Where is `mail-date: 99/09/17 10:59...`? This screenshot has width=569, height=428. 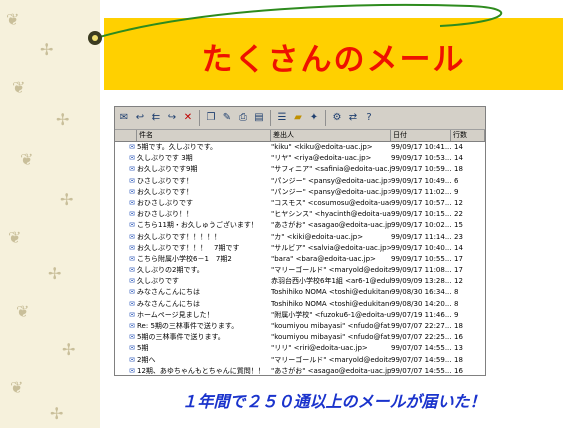 mail-date: 99/09/17 10:59... is located at coordinates (421, 169).